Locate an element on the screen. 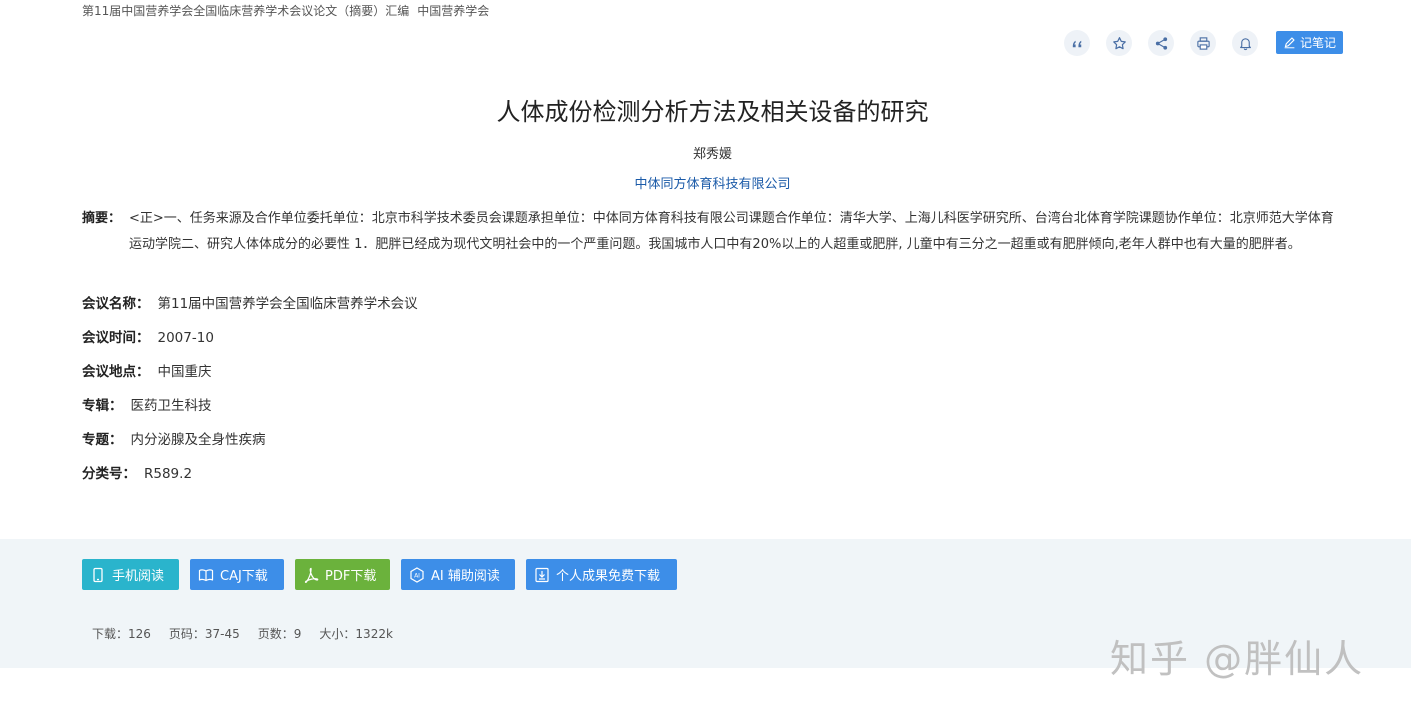 The image size is (1411, 712). mobile-read-button: 手机阅读 is located at coordinates (130, 574).